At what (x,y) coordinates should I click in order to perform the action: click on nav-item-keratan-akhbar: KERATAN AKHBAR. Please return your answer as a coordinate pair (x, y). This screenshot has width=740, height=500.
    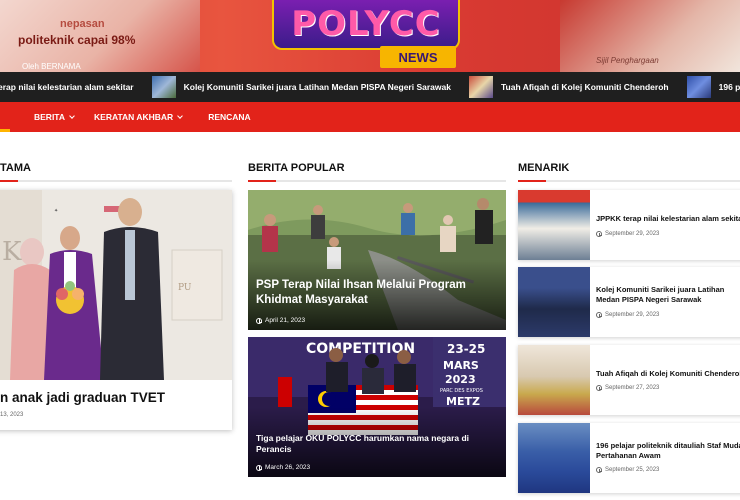
    Looking at the image, I should click on (138, 117).